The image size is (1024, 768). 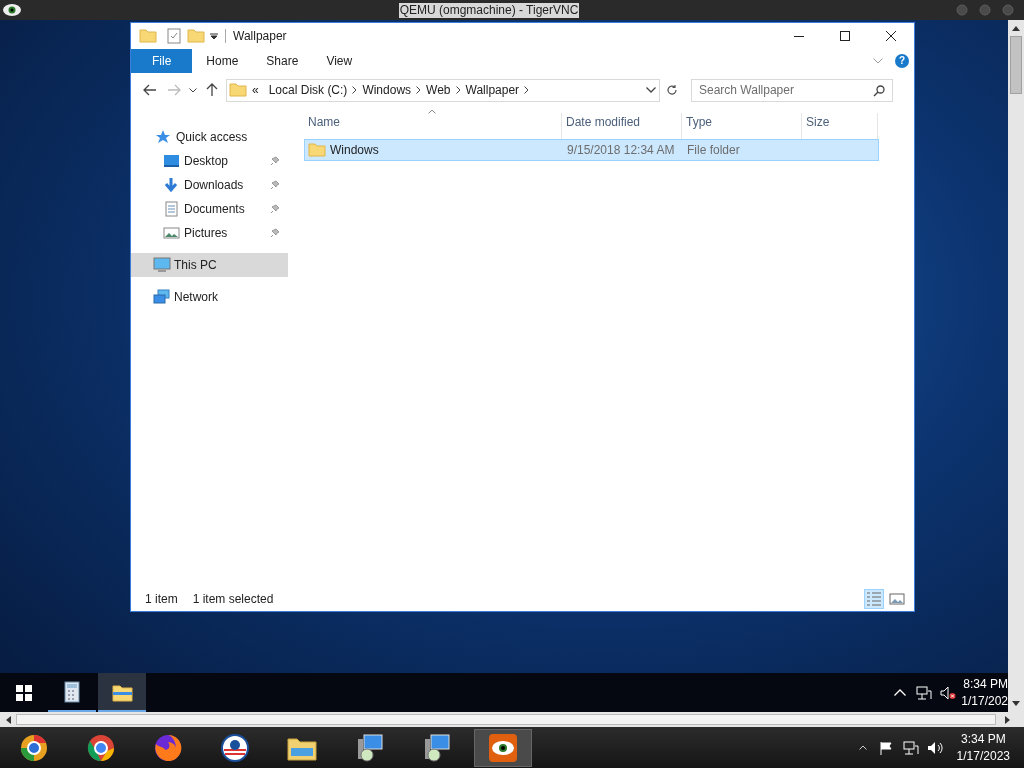 I want to click on address-bar: « Local Disk (C:) Windows Web Wallpaper, so click(x=443, y=90).